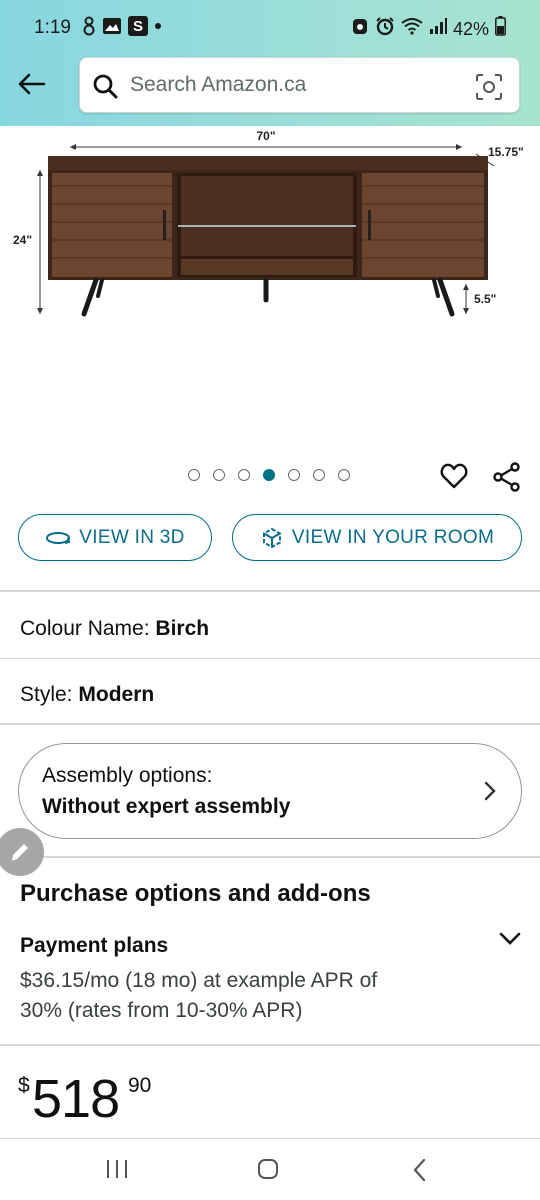  I want to click on edit-floating-button, so click(22, 852).